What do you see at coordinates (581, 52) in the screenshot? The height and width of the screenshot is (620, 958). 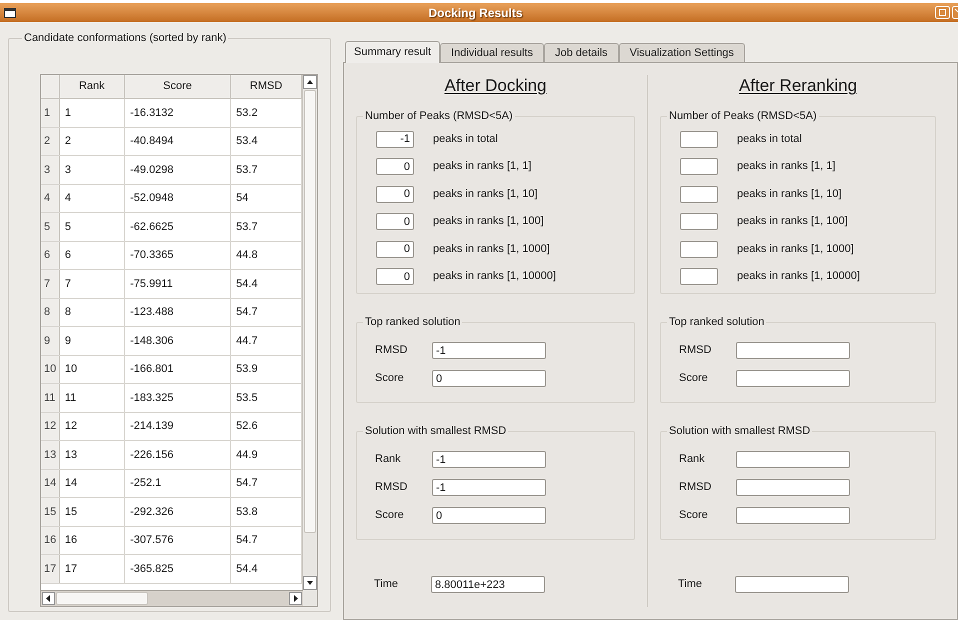 I see `tab: Job details` at bounding box center [581, 52].